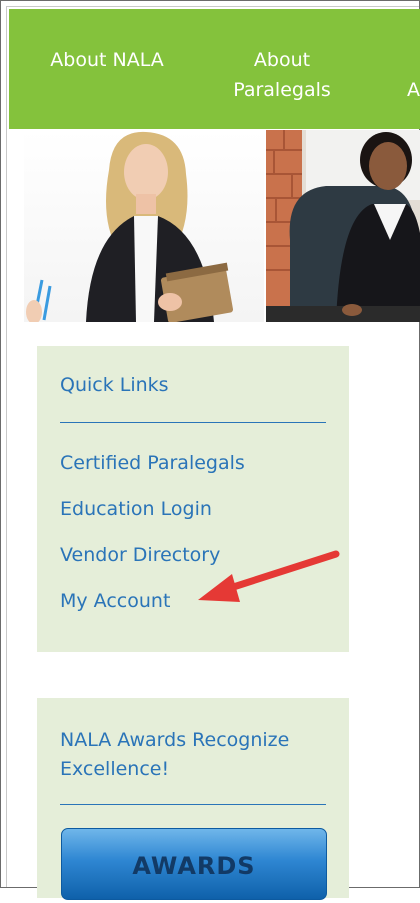  I want to click on link-my-account: My Account, so click(115, 601).